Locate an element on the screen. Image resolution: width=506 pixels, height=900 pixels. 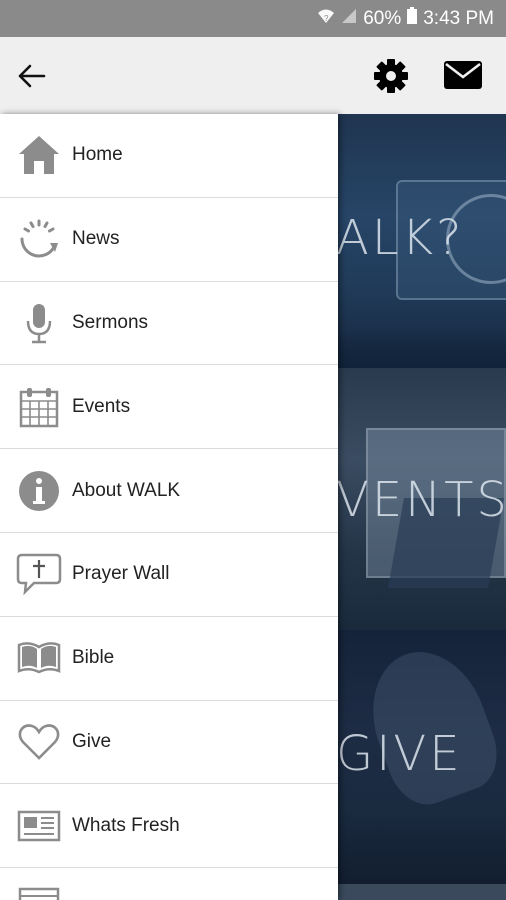
refresh-icon is located at coordinates (39, 239).